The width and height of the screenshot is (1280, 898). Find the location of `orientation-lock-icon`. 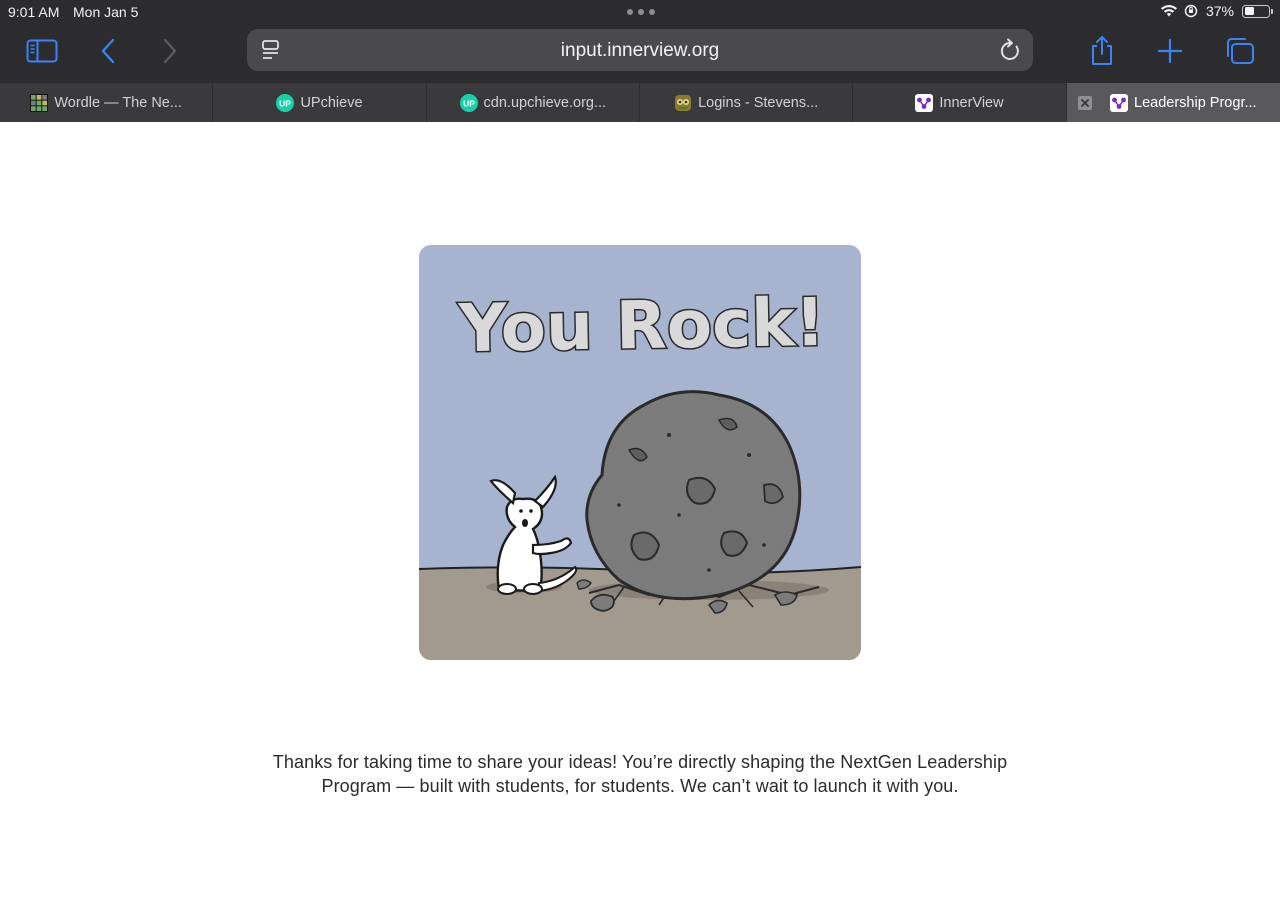

orientation-lock-icon is located at coordinates (1191, 11).